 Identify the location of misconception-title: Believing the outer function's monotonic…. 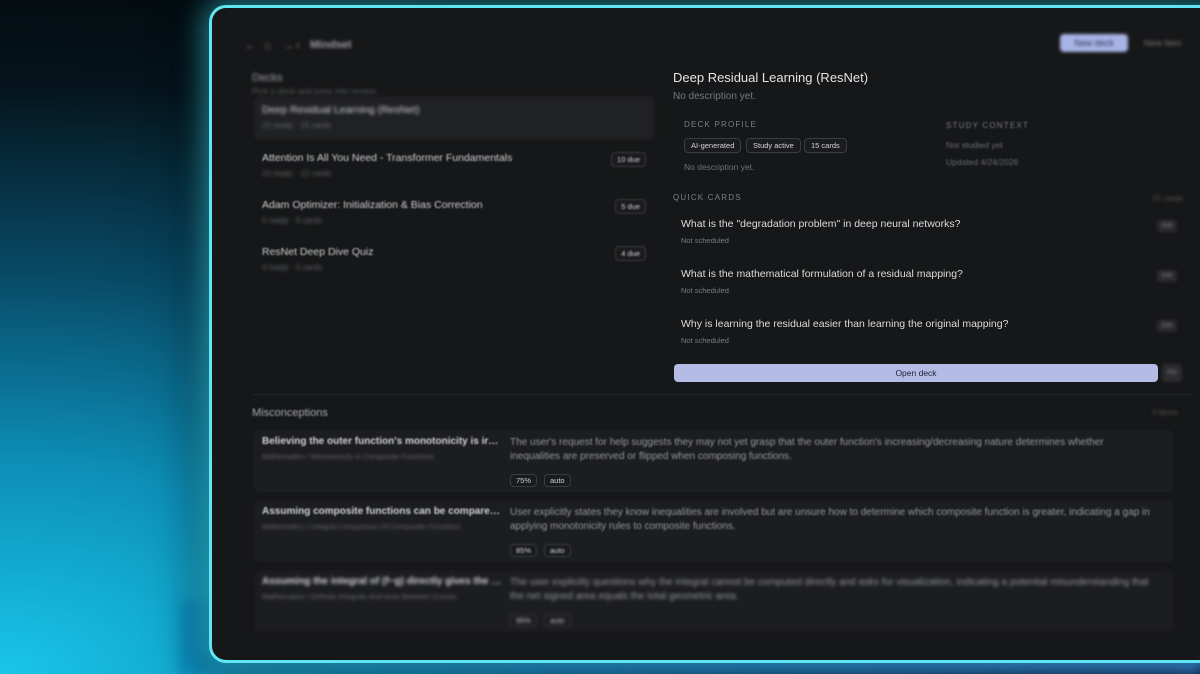
(382, 441).